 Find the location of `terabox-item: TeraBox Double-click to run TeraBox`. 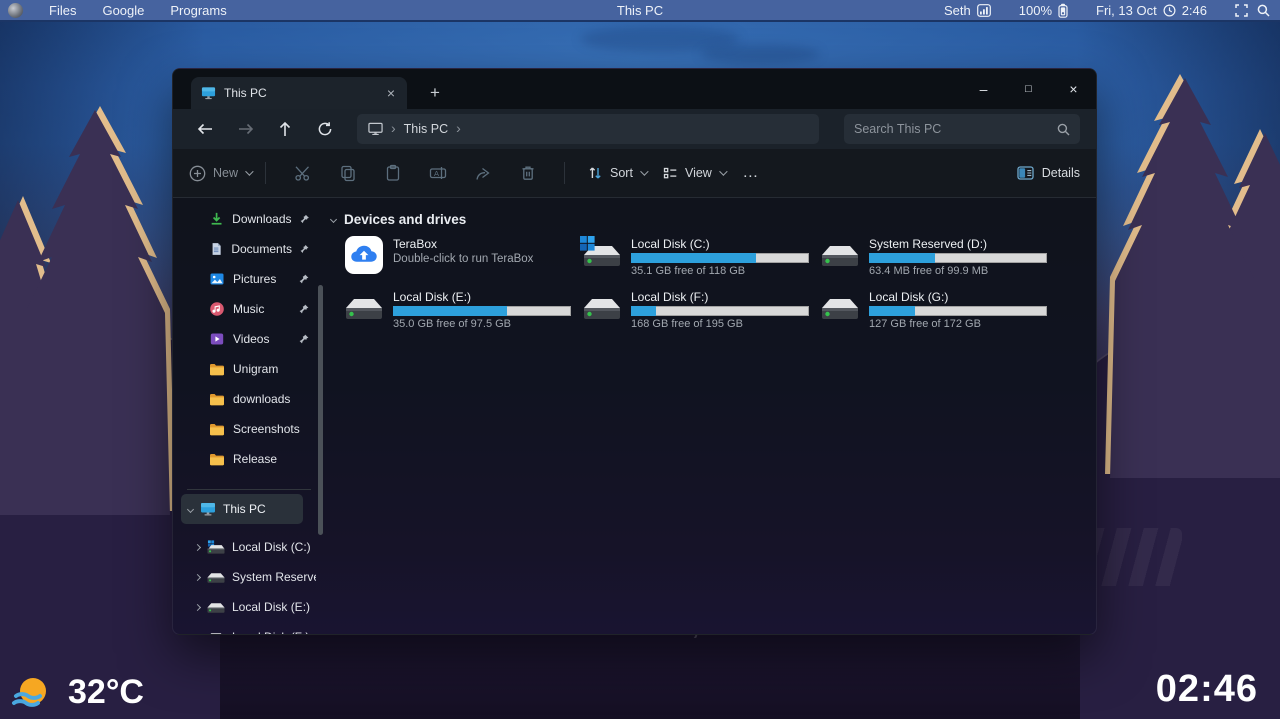

terabox-item: TeraBox Double-click to run TeraBox is located at coordinates (464, 262).